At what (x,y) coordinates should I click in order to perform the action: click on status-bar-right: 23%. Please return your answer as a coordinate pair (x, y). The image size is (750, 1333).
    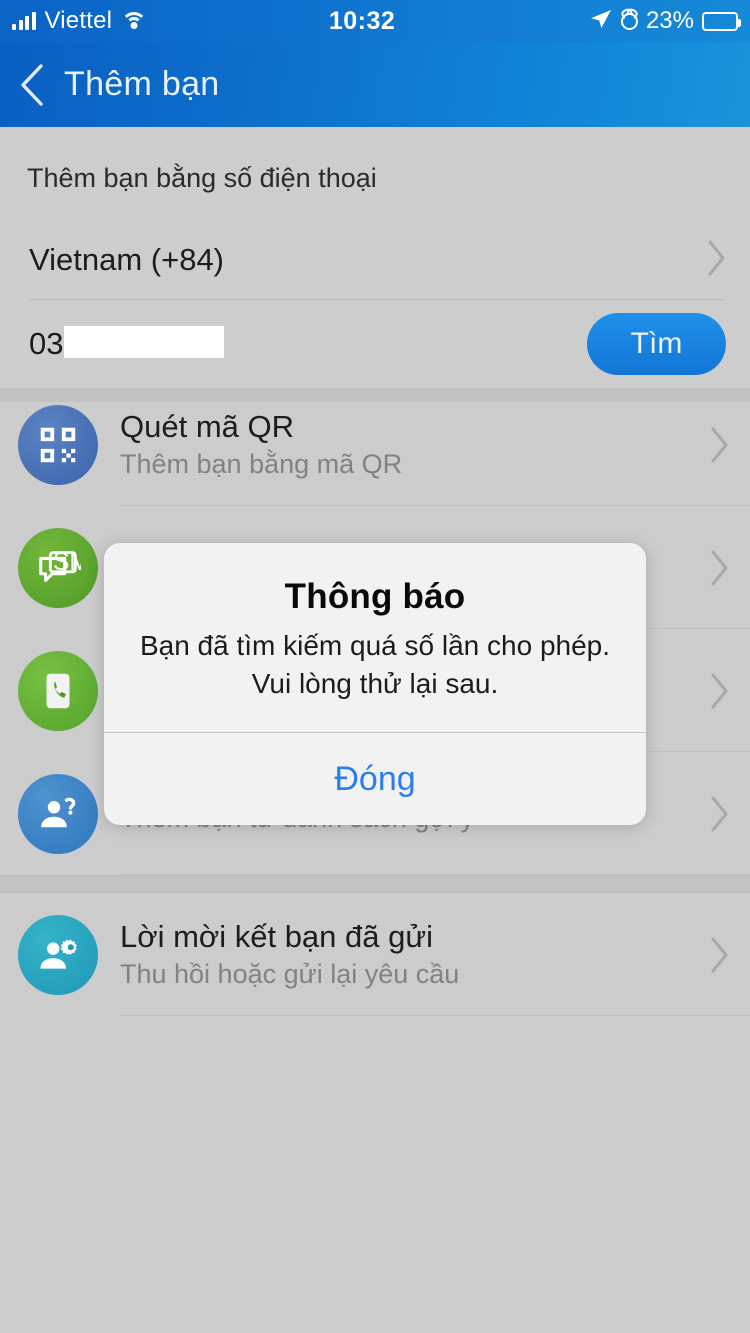
    Looking at the image, I should click on (669, 21).